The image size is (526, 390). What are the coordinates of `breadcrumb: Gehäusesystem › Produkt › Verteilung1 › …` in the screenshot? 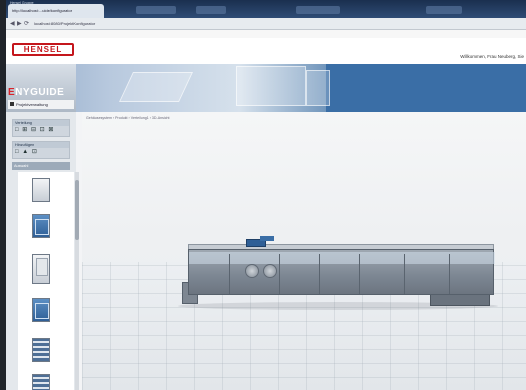 It's located at (128, 118).